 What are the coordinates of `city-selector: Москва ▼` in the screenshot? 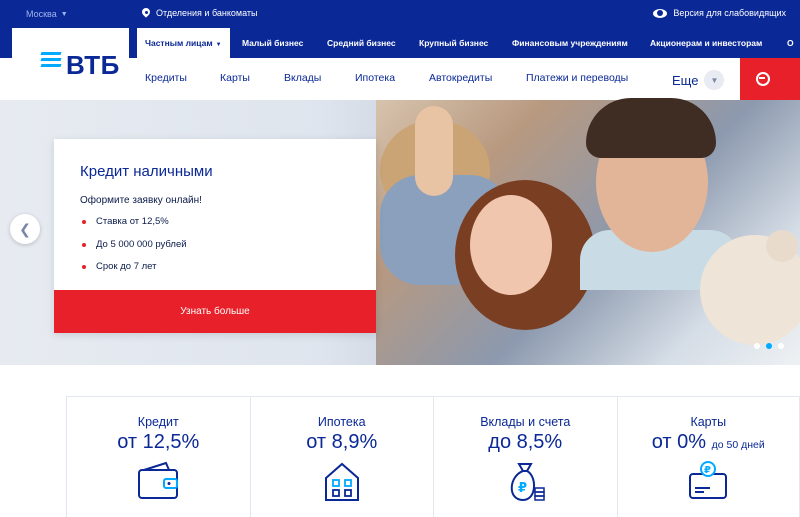 It's located at (47, 14).